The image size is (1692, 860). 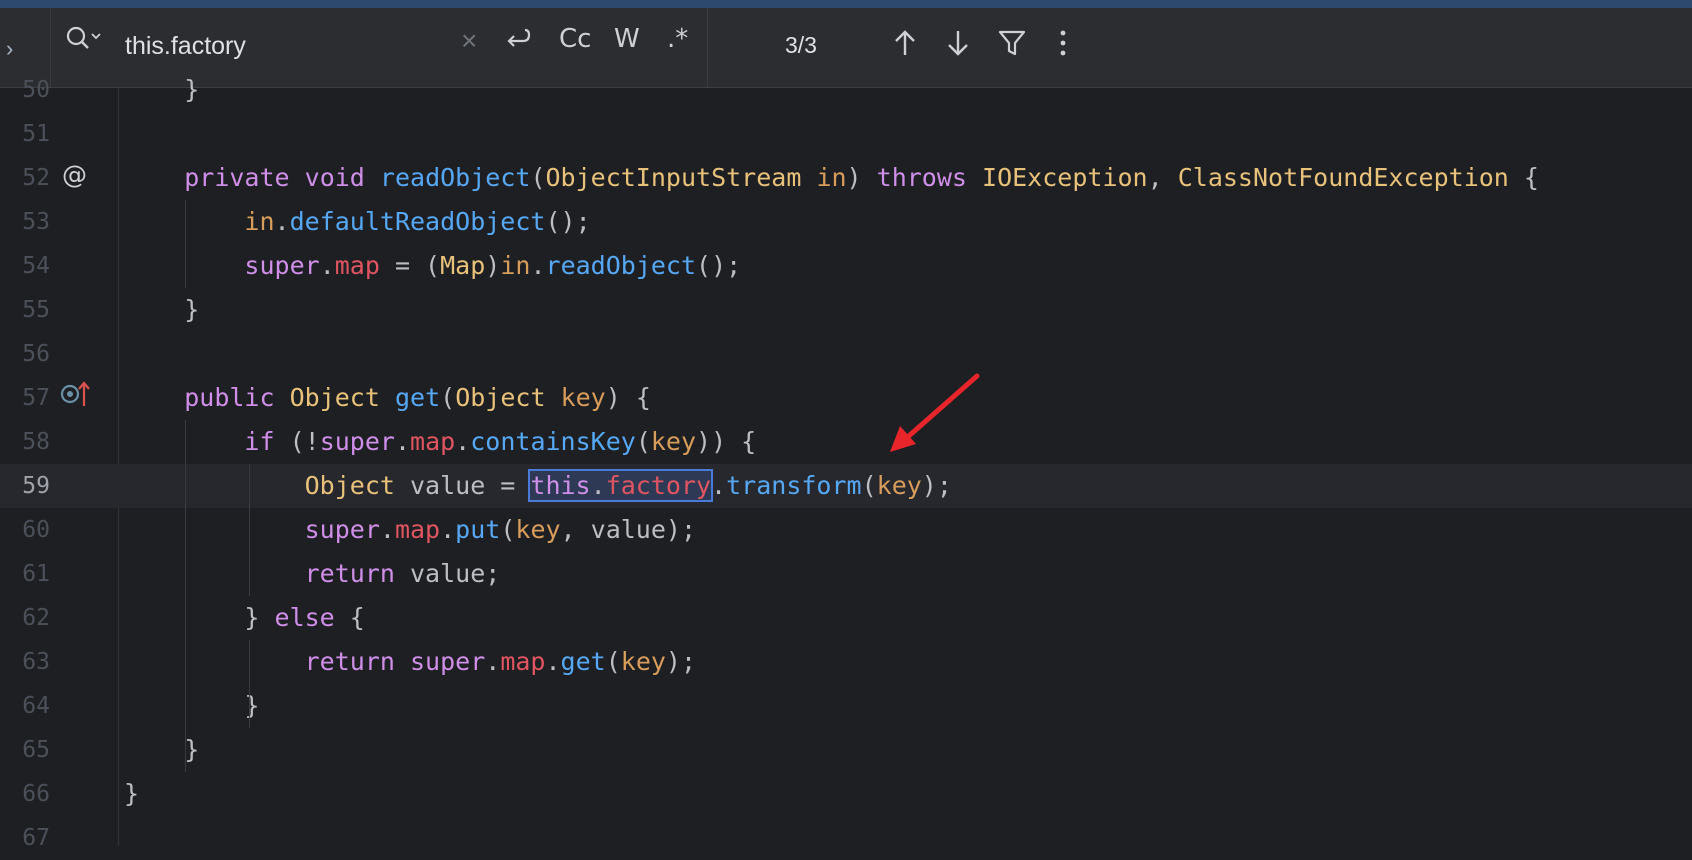 I want to click on code-token: if, so click(x=259, y=441).